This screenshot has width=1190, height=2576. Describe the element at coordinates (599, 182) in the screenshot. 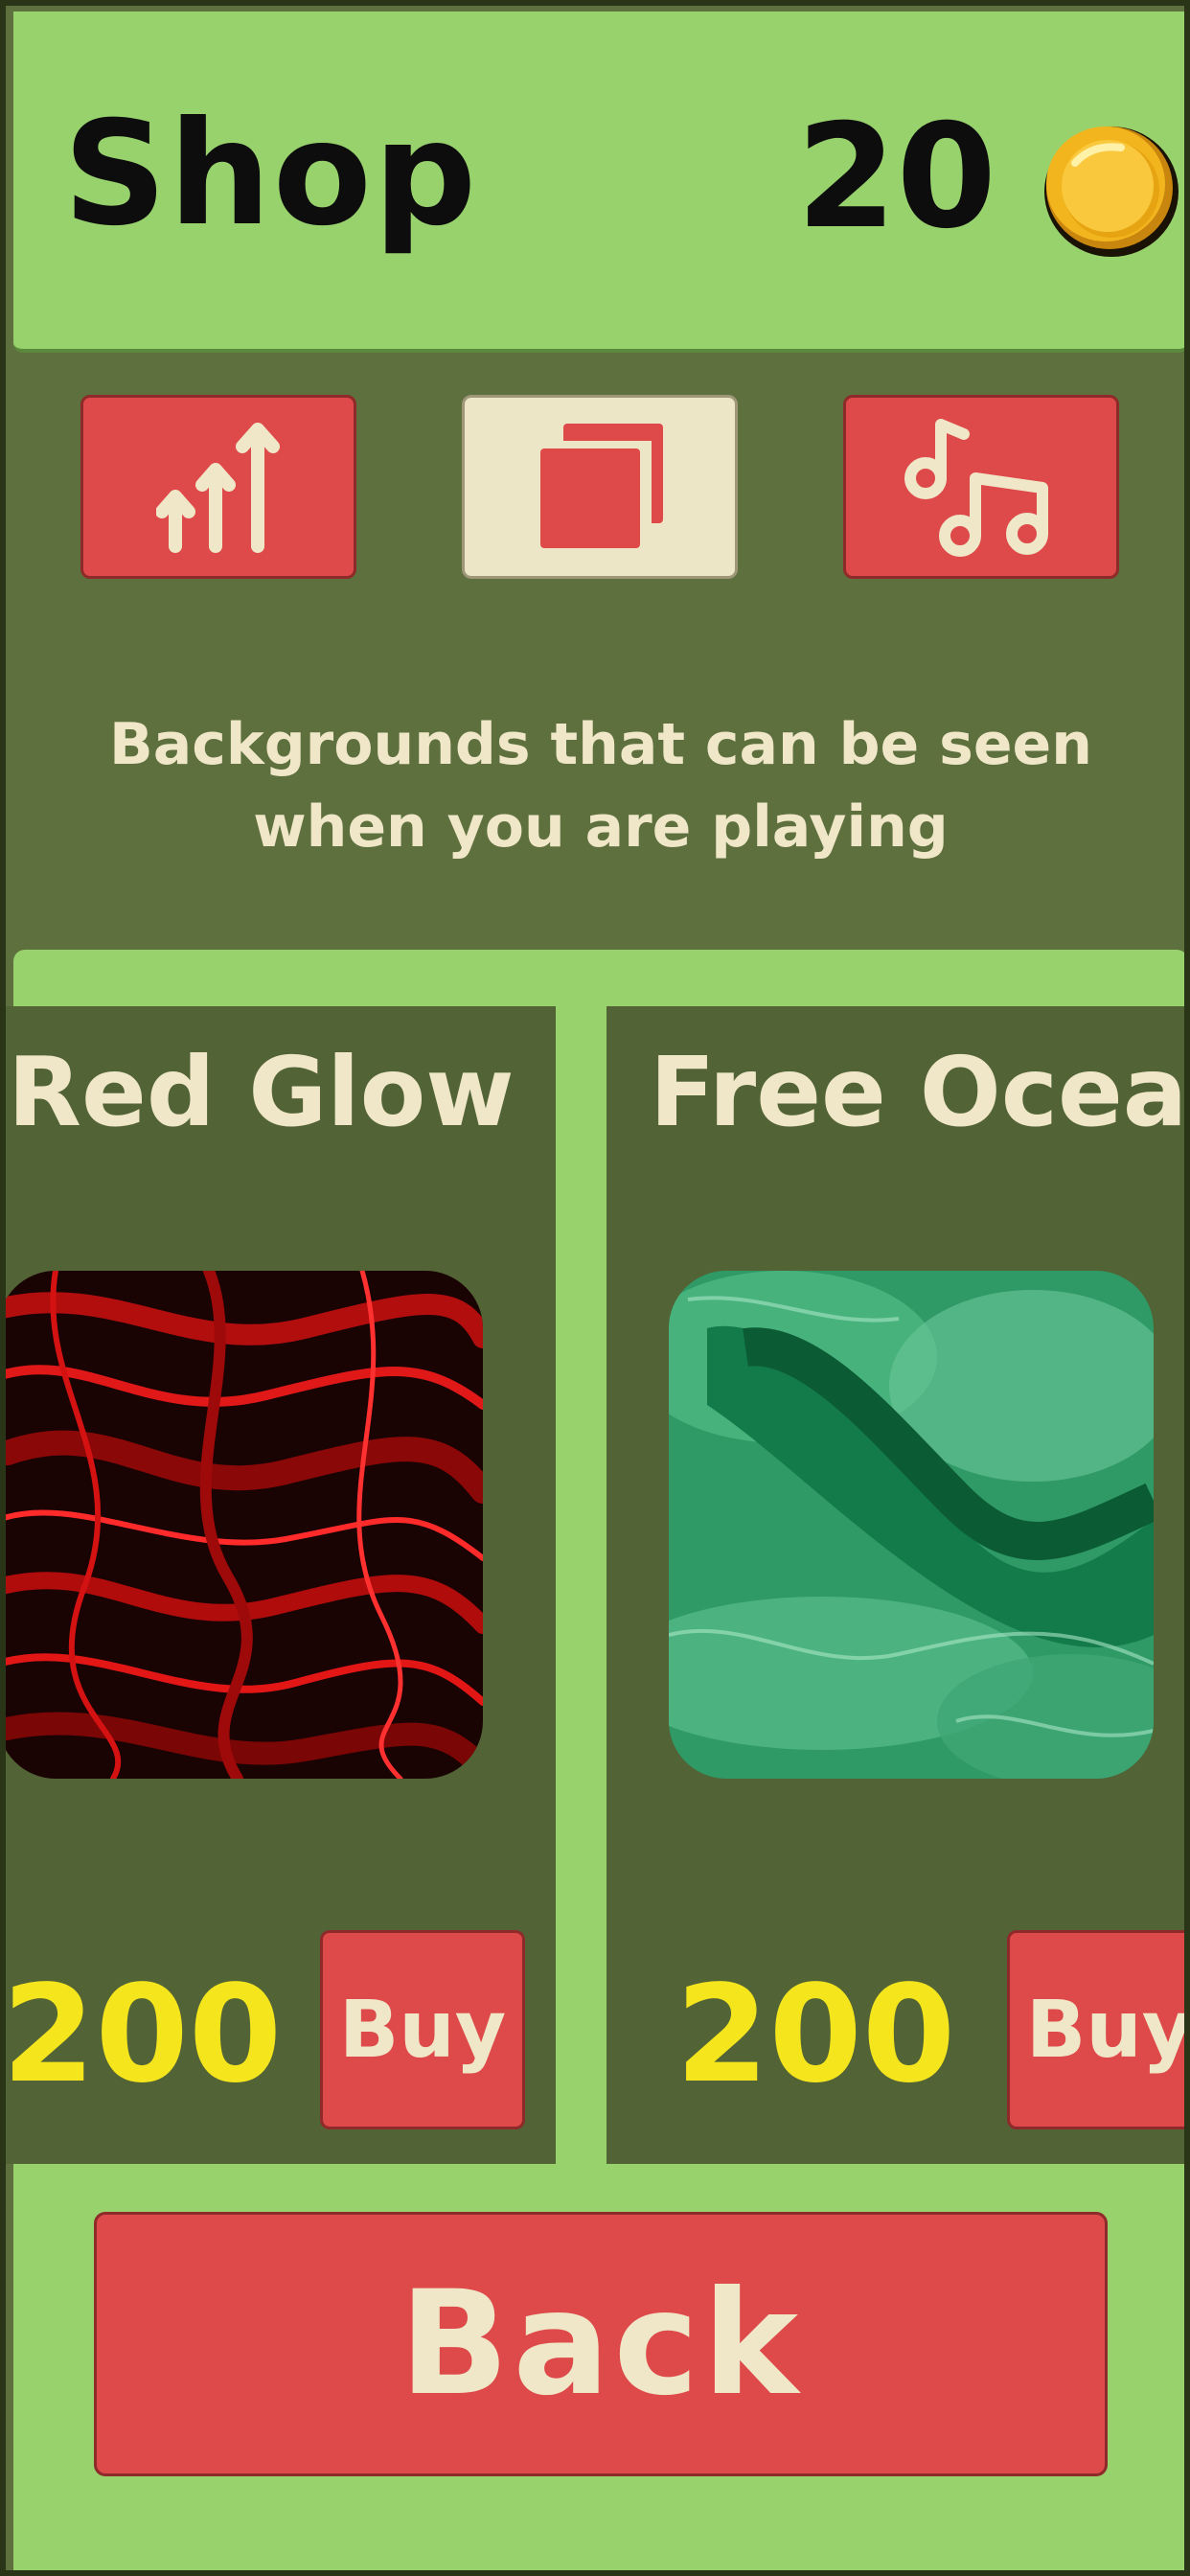

I see `shop-header: Shop 20` at that location.